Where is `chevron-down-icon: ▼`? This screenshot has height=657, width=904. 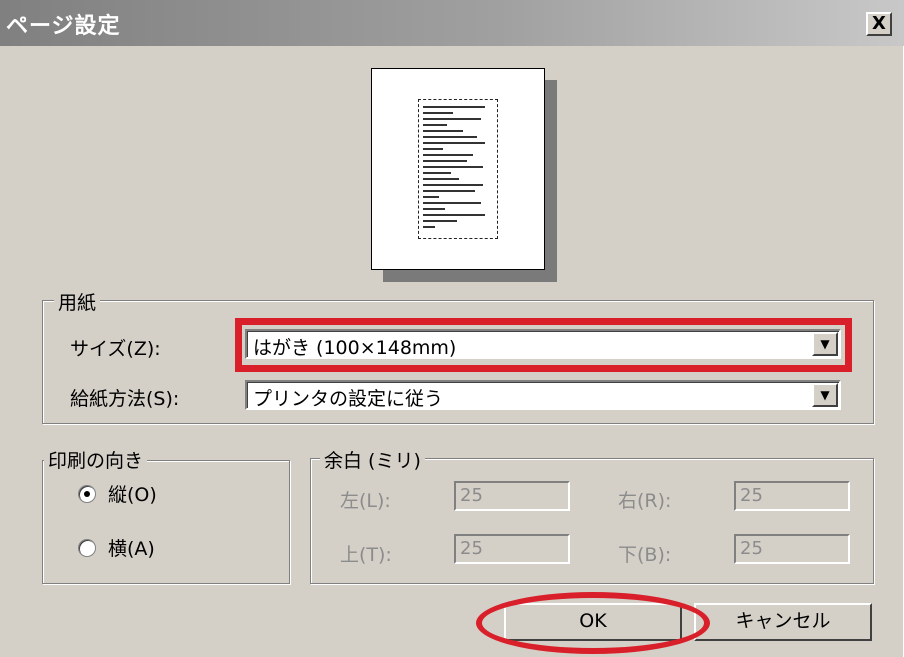
chevron-down-icon: ▼ is located at coordinates (825, 395).